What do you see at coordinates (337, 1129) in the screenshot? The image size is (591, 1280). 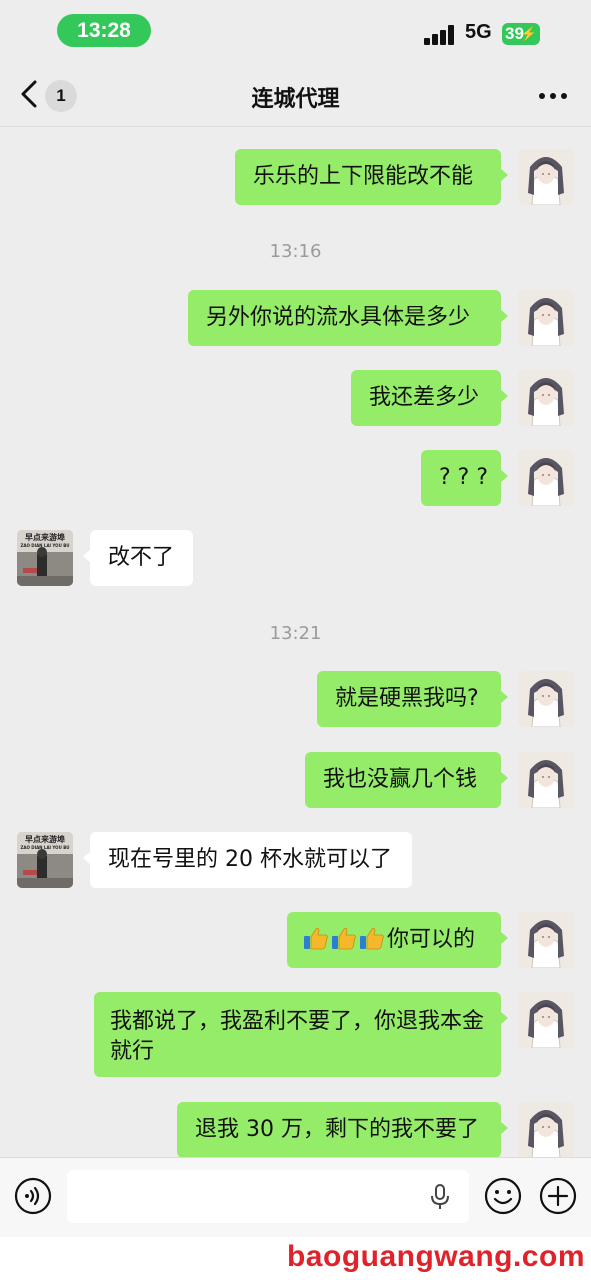 I see `message-text: 退我 30 万，剩下的我不要了` at bounding box center [337, 1129].